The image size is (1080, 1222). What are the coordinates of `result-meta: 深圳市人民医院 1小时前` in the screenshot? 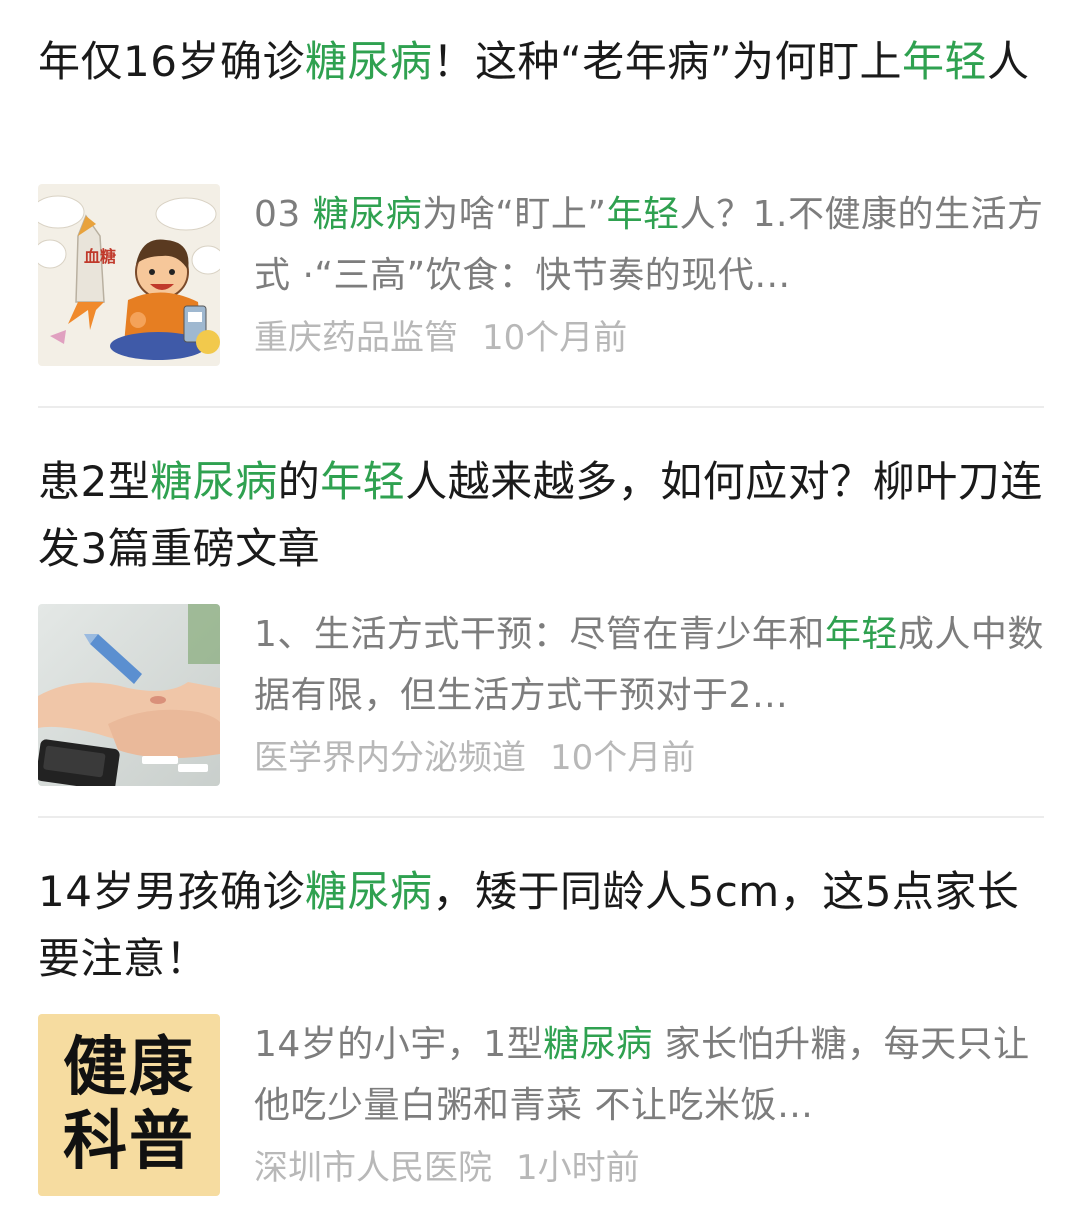 It's located at (649, 1168).